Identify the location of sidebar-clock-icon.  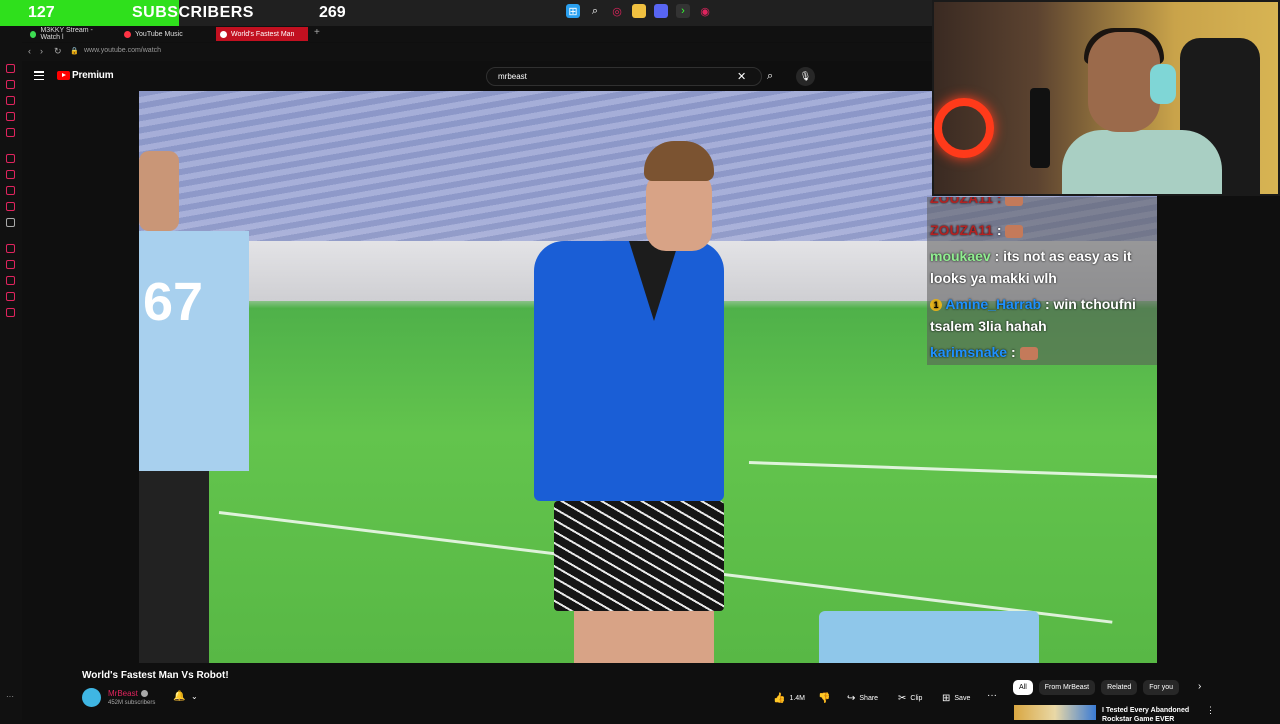
(10, 248).